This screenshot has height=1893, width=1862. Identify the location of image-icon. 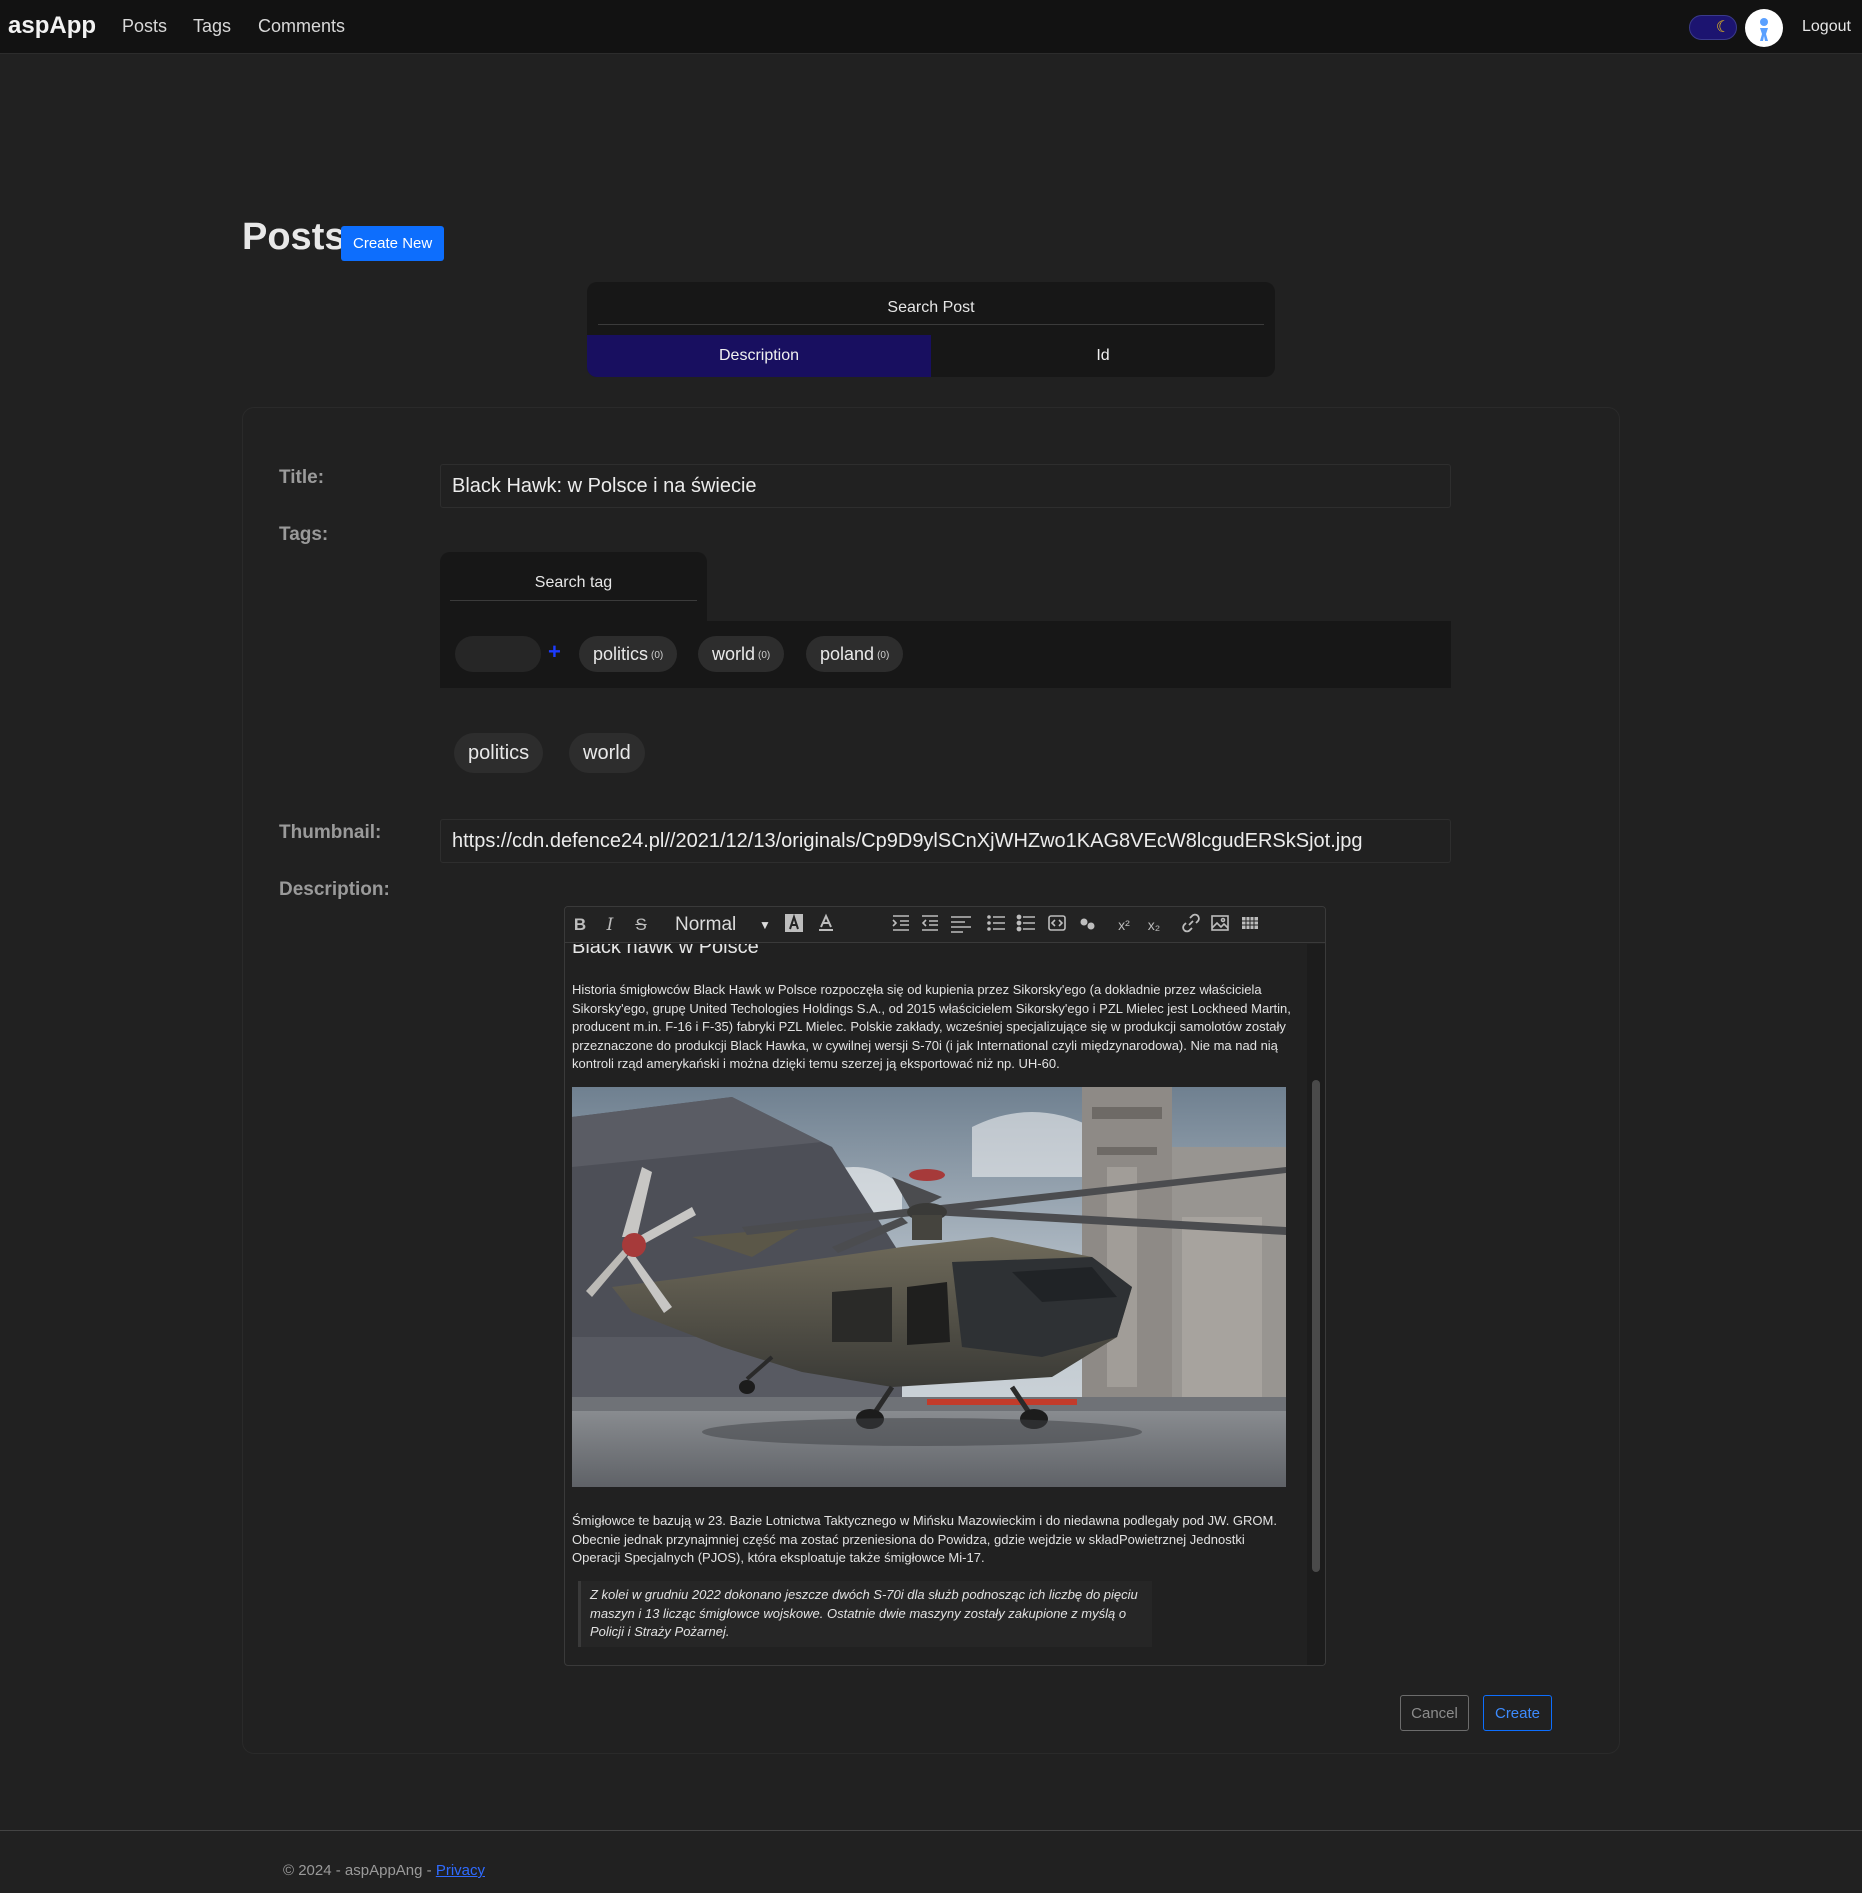
(1220, 925).